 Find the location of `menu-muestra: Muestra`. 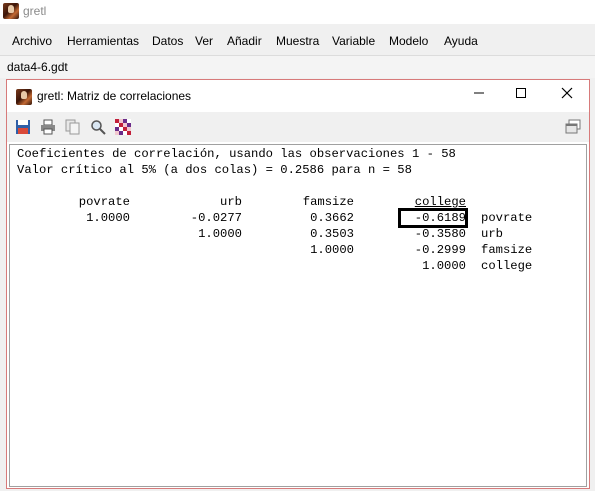

menu-muestra: Muestra is located at coordinates (297, 41).